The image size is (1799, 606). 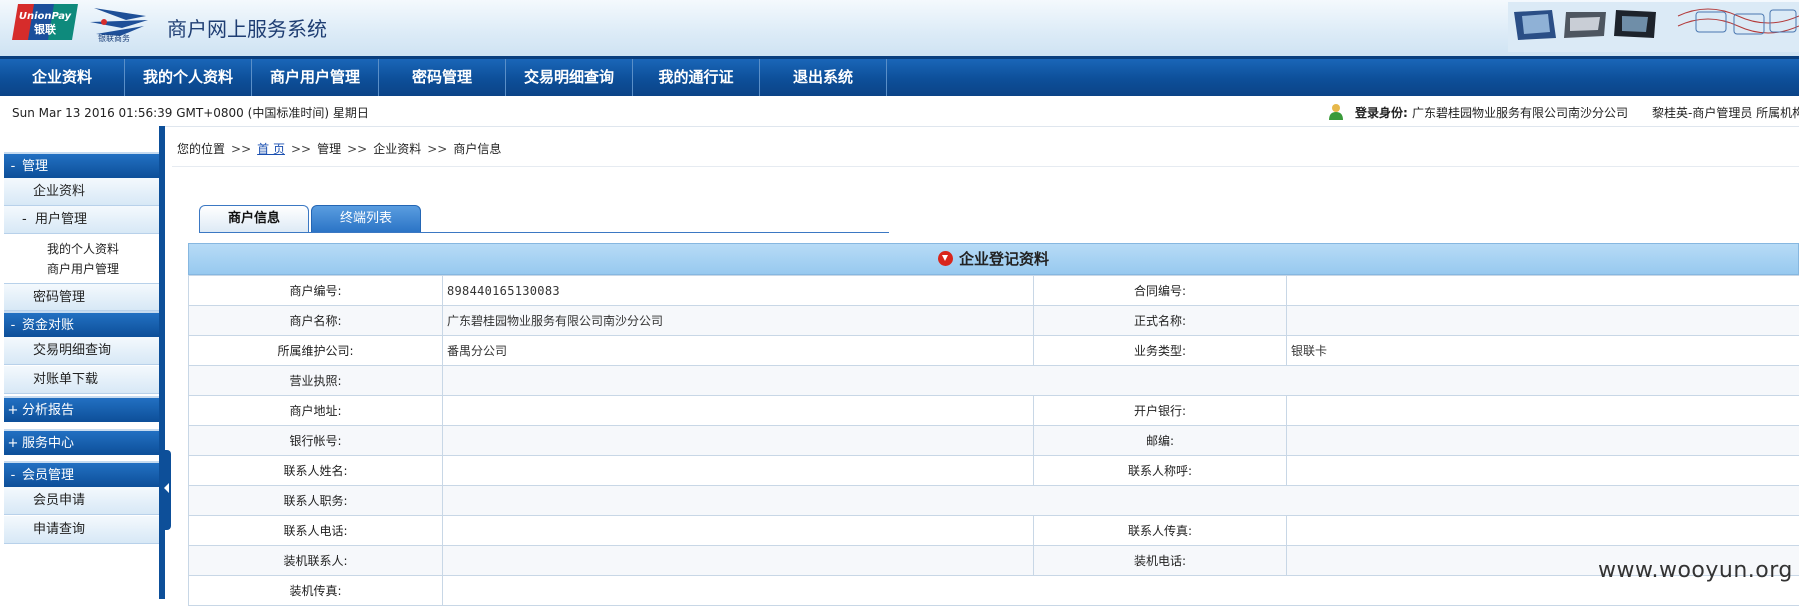 I want to click on tab-merchant-info: 商户信息, so click(x=254, y=219).